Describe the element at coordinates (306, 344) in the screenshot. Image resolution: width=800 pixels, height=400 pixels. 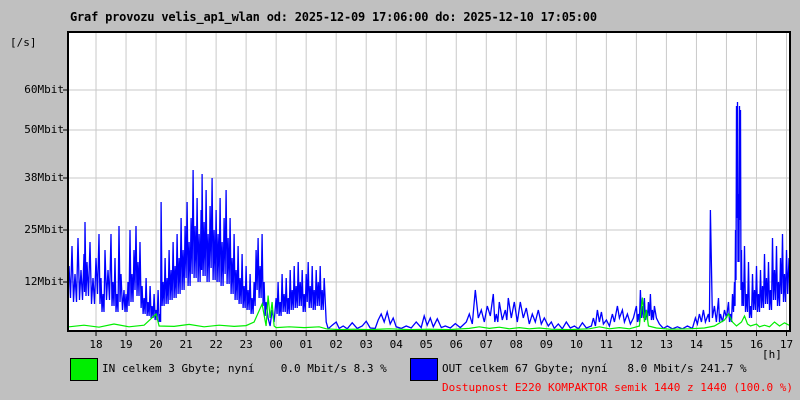
I see `x-tick-label: 01` at that location.